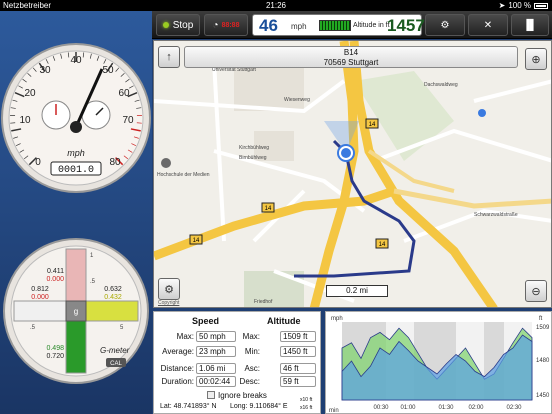 Image resolution: width=552 pixels, height=414 pixels. I want to click on battery-icon, so click(541, 5).